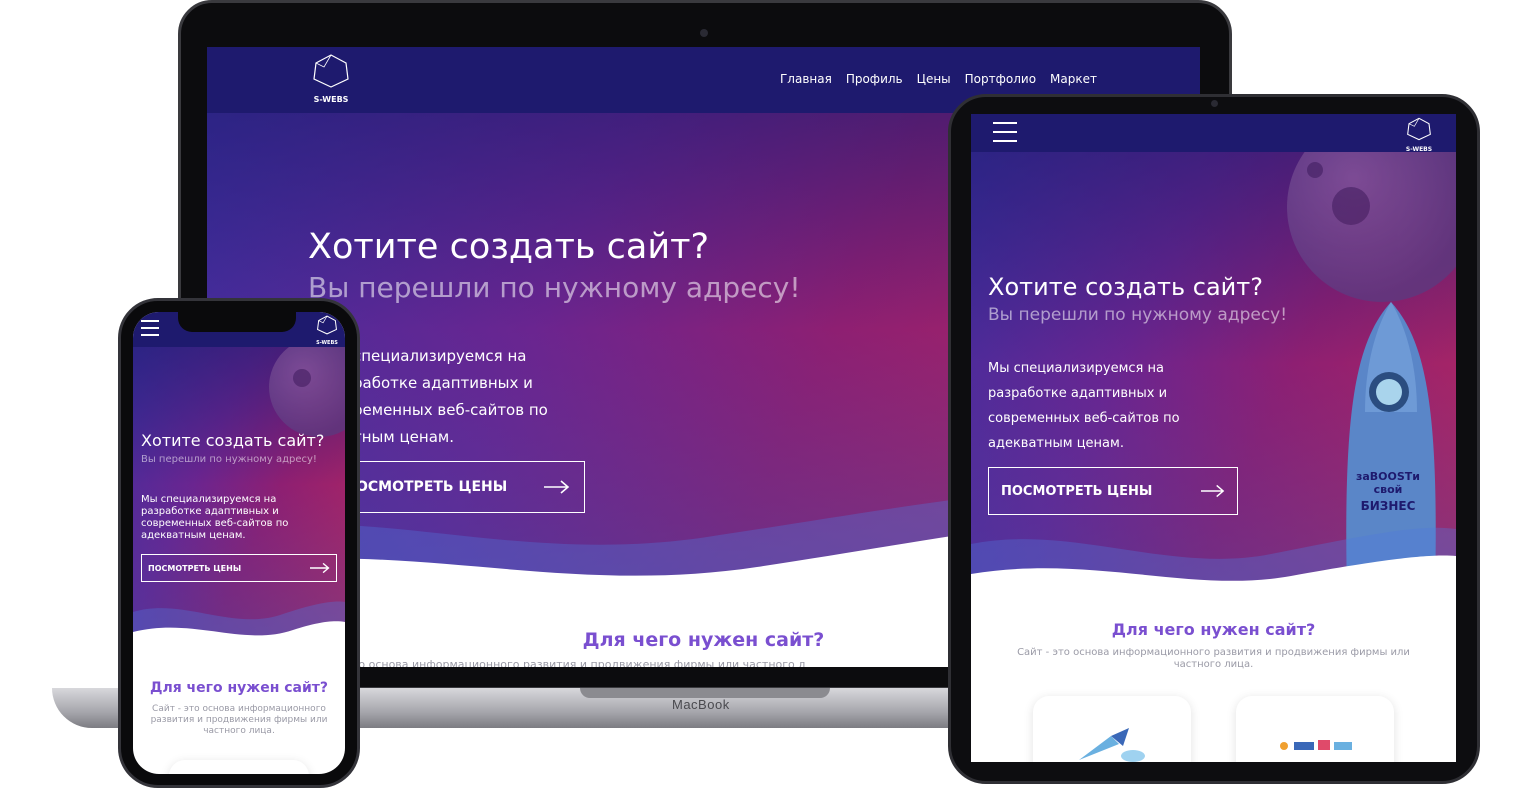  What do you see at coordinates (1214, 103) in the screenshot?
I see `tablet-camera` at bounding box center [1214, 103].